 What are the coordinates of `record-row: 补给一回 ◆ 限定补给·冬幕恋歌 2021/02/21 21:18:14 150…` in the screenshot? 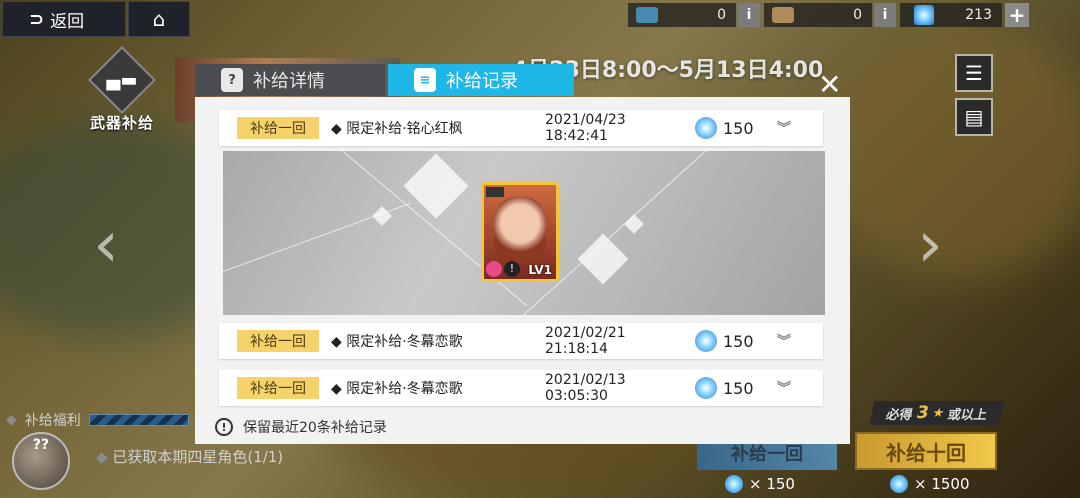 It's located at (521, 341).